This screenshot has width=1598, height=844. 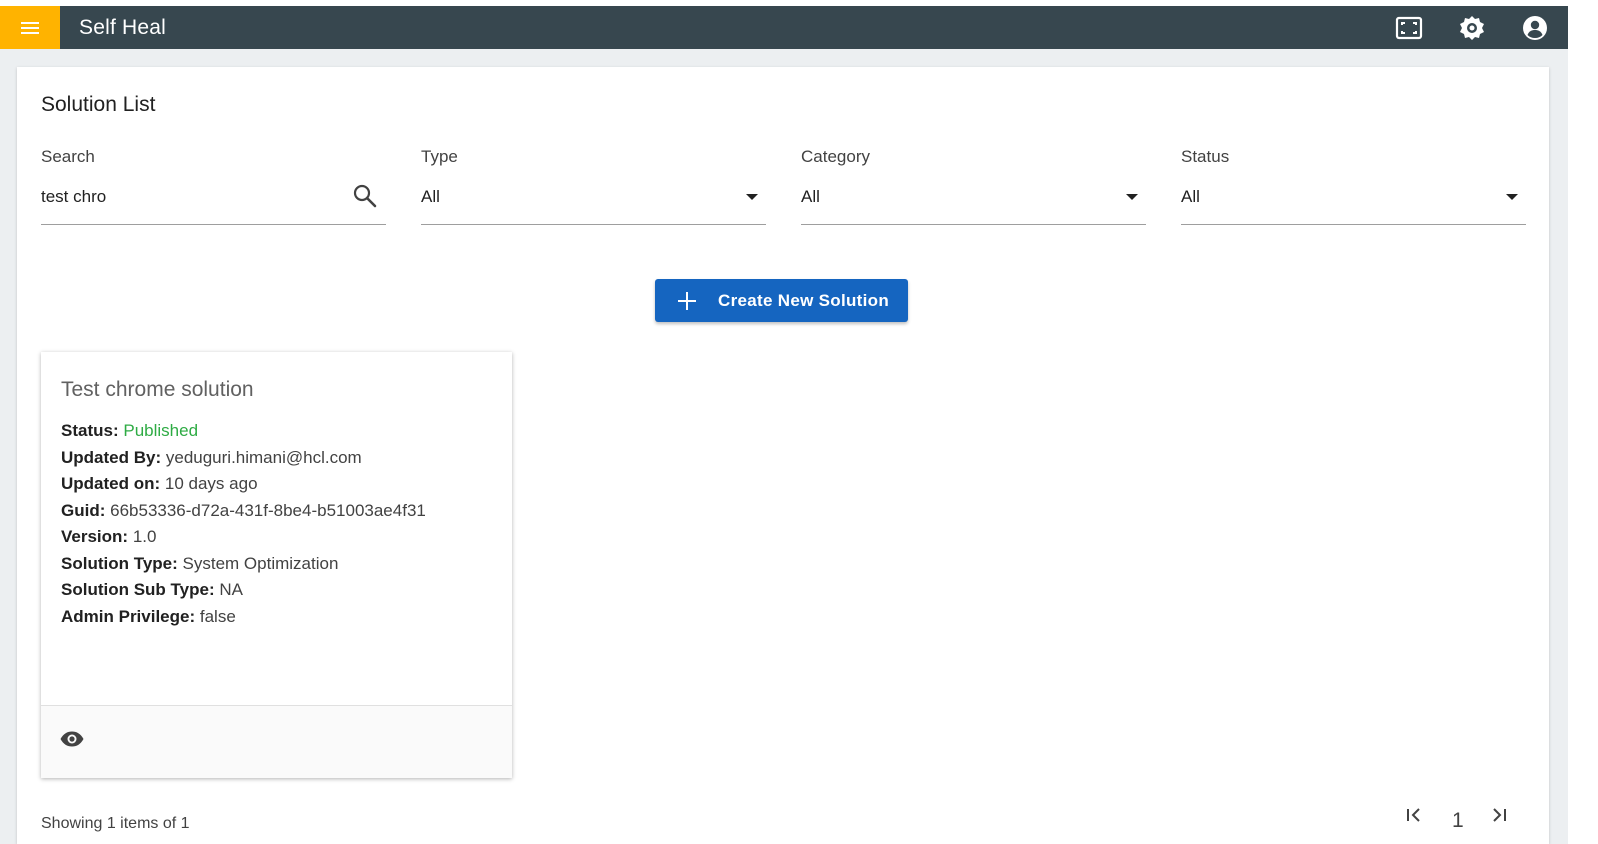 What do you see at coordinates (119, 563) in the screenshot?
I see `field-key: Solution Type:` at bounding box center [119, 563].